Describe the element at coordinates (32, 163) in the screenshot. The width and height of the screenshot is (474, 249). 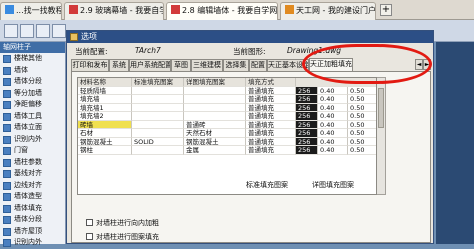
I see `panel-item: 墙柱参数` at that location.